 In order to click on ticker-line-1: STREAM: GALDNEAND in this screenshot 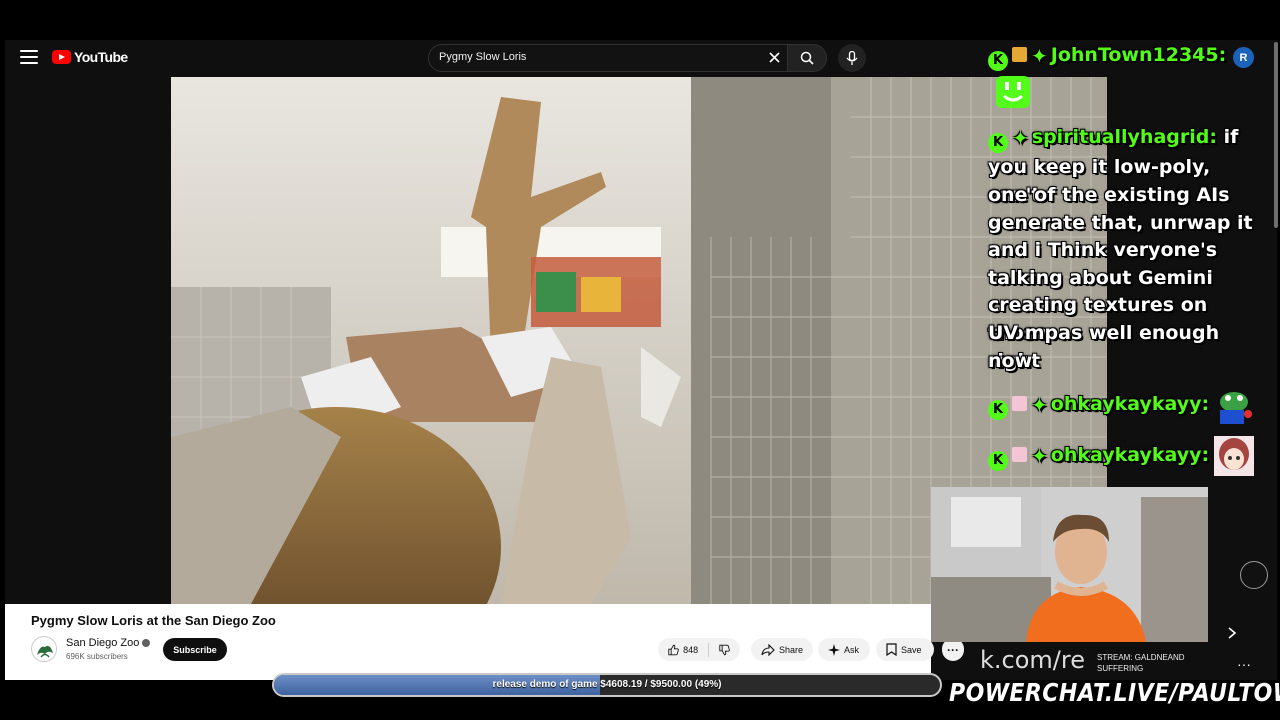, I will do `click(1141, 657)`.